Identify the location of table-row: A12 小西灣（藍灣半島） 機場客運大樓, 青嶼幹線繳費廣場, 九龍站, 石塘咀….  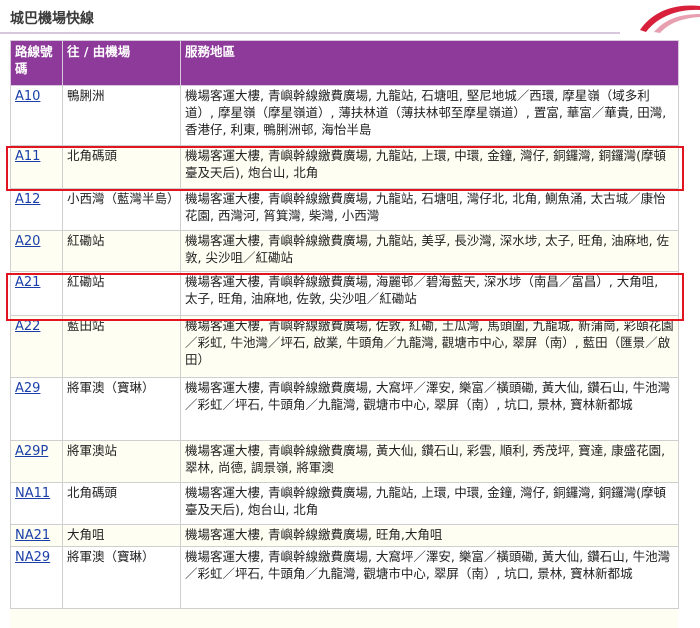
(344, 209).